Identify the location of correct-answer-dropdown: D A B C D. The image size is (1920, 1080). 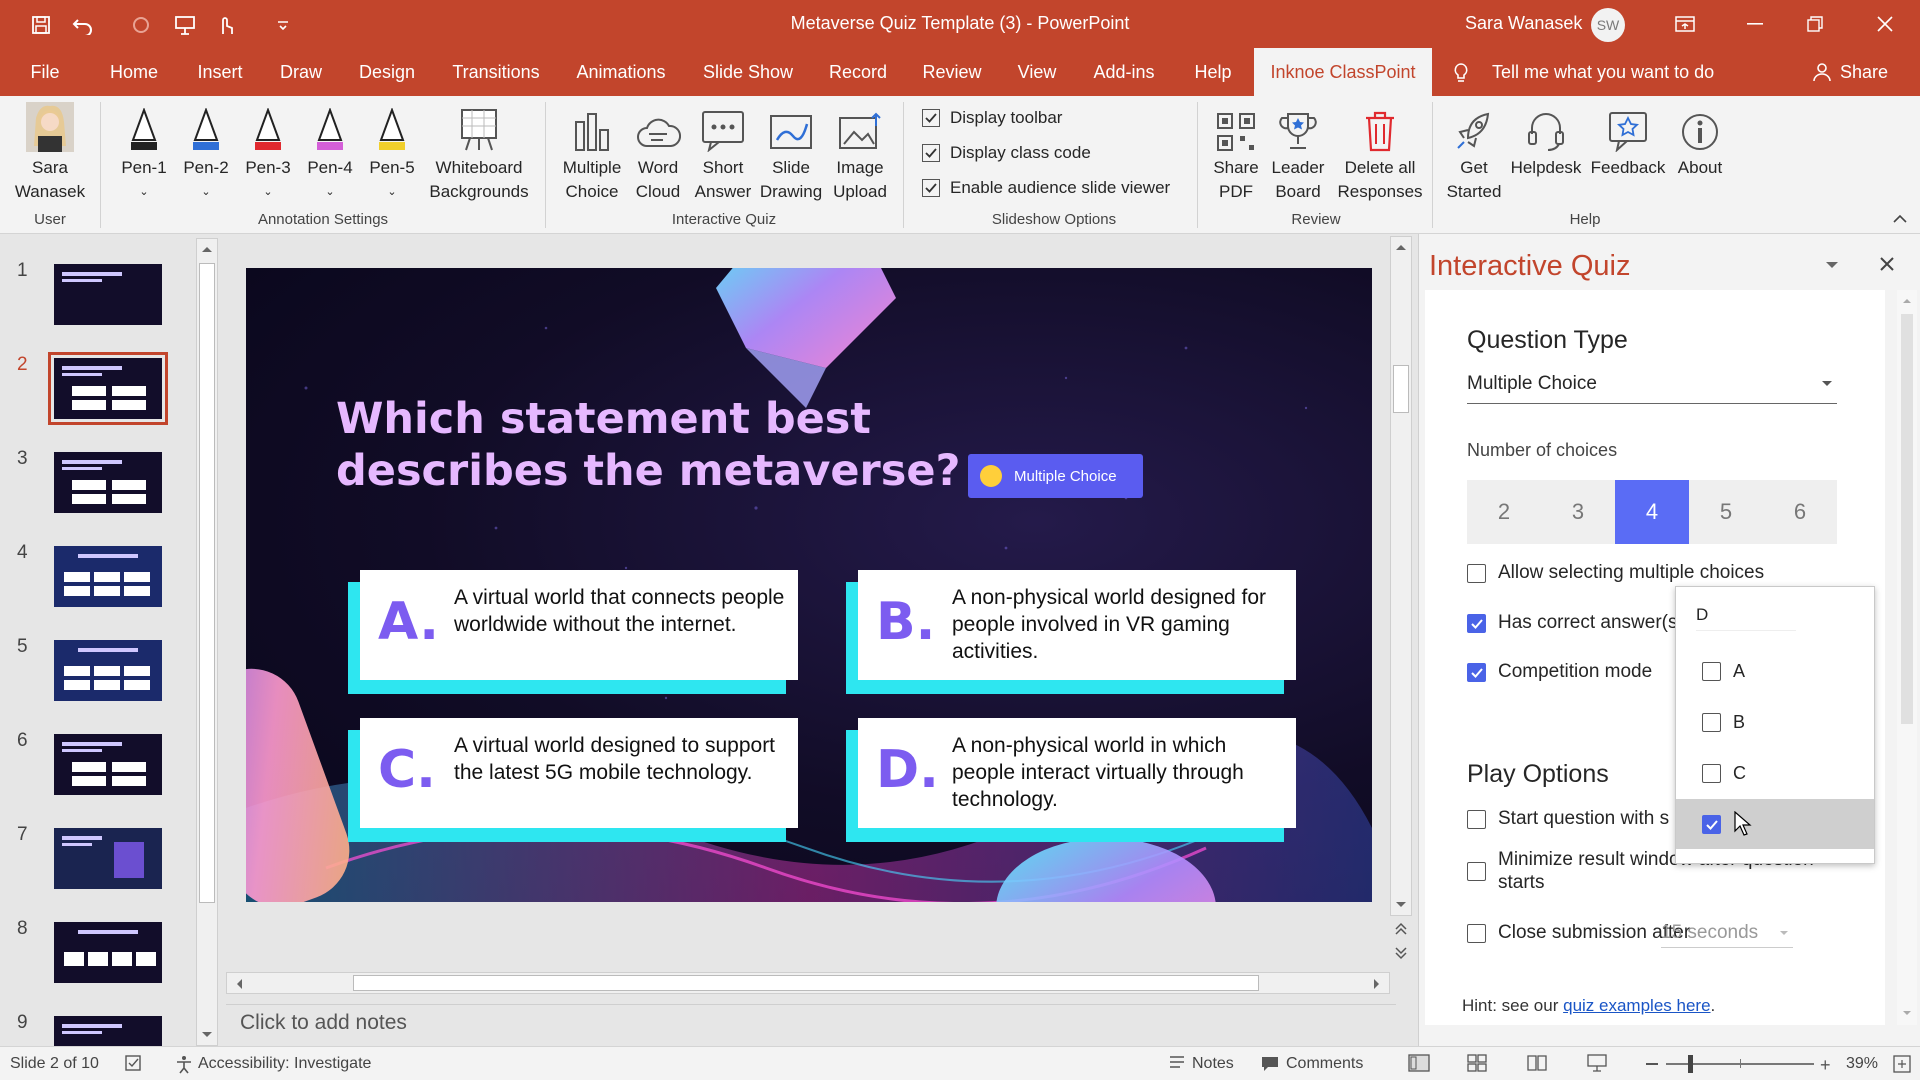
(1775, 725).